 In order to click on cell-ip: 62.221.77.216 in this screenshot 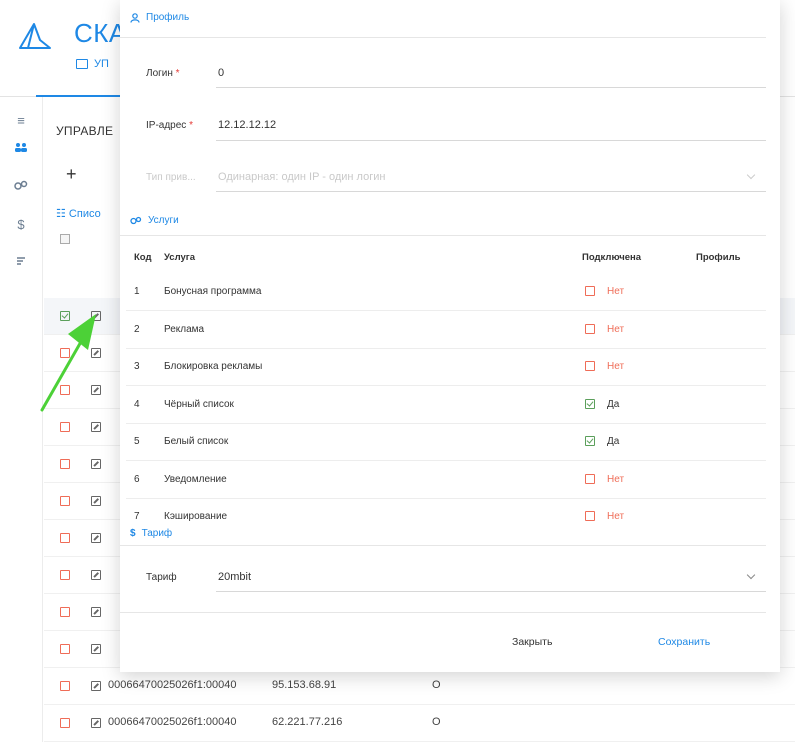, I will do `click(307, 722)`.